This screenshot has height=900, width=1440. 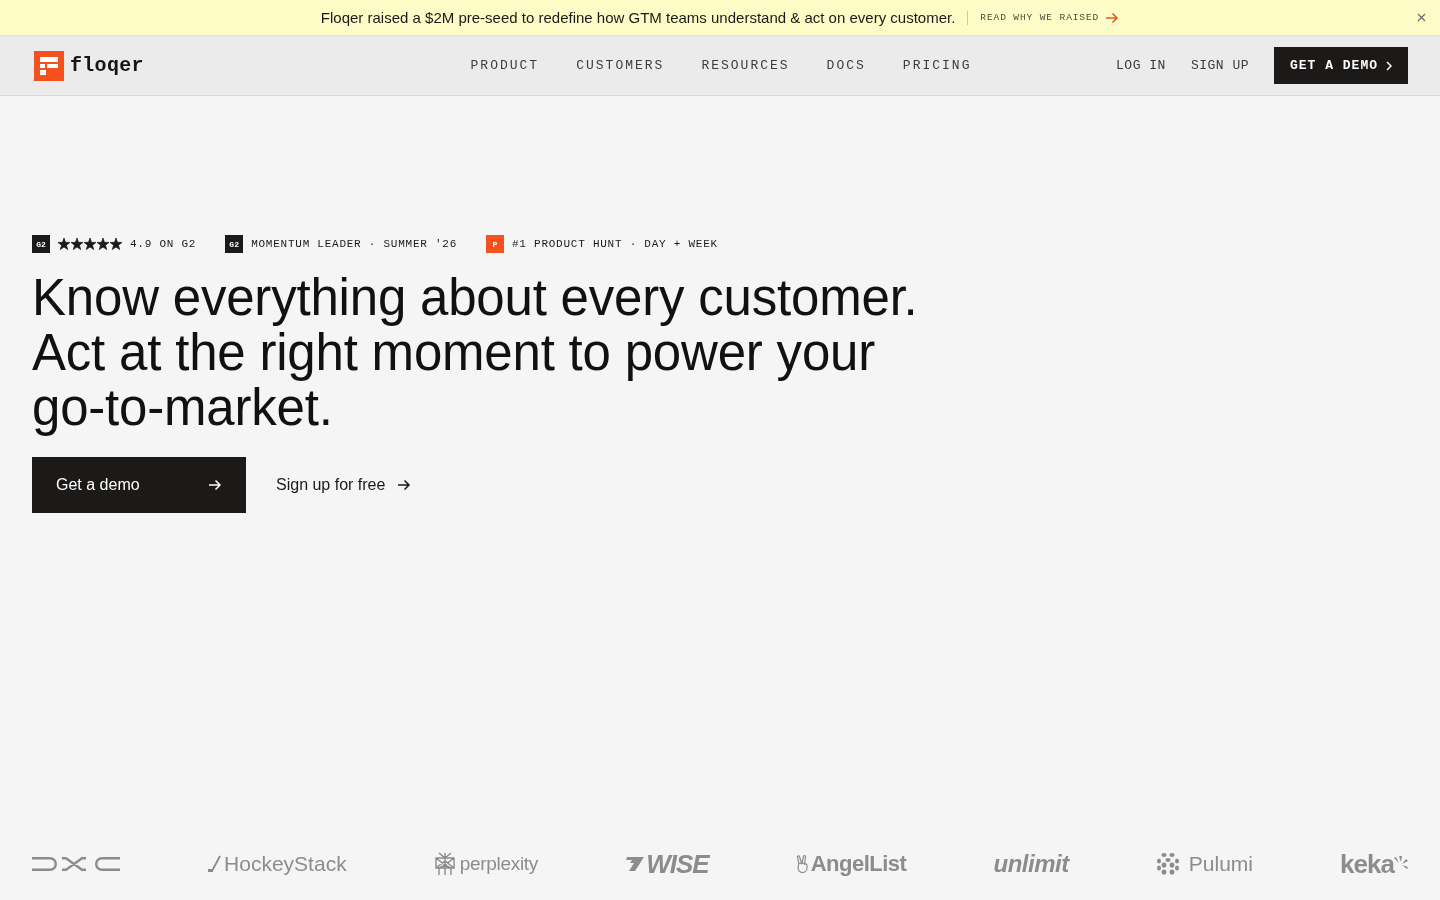 I want to click on company-wordmark: keka, so click(x=1367, y=864).